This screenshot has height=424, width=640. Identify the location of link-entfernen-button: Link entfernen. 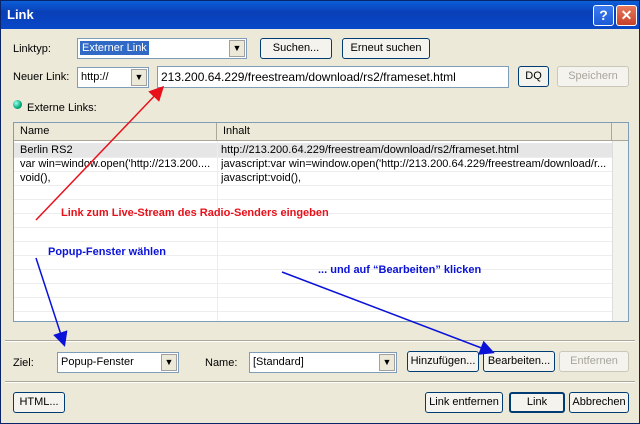
(464, 402).